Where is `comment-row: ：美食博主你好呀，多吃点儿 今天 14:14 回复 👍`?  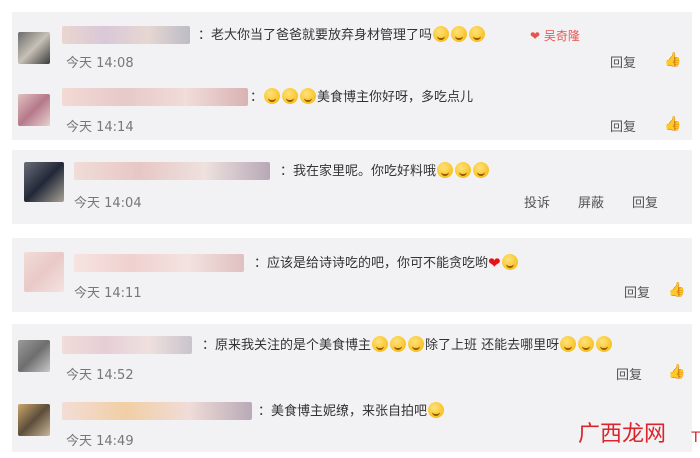 comment-row: ：美食博主你好呀，多吃点儿 今天 14:14 回复 👍 is located at coordinates (352, 108).